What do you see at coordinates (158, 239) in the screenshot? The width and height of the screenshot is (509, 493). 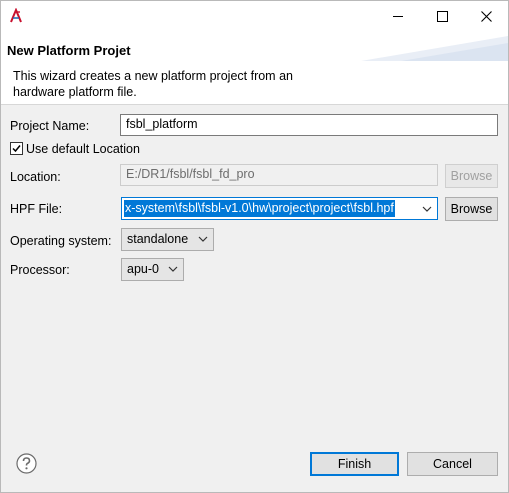 I see `operating-system-value: standalone` at bounding box center [158, 239].